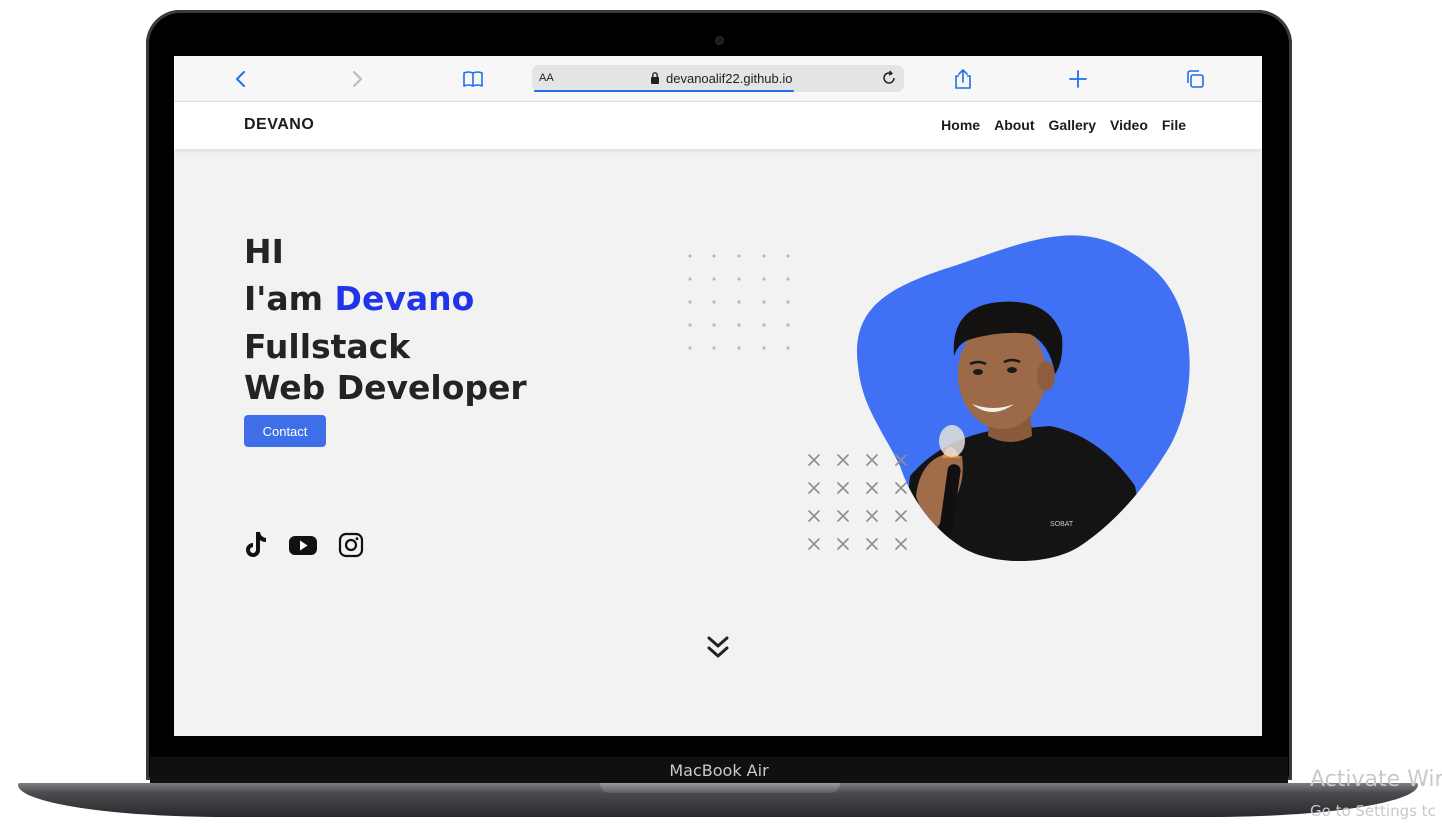 Image resolution: width=1442 pixels, height=834 pixels. Describe the element at coordinates (285, 431) in the screenshot. I see `contact-button: Contact` at that location.